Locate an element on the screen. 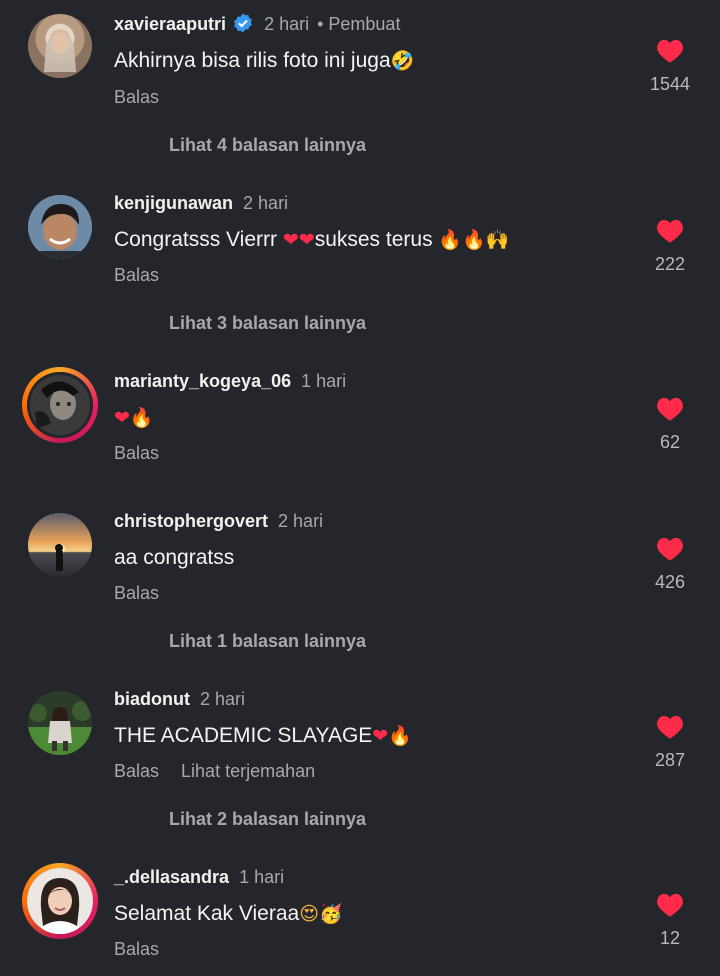 The height and width of the screenshot is (976, 720). comment-text-body: Akhirnya bisa rilis foto ini juga is located at coordinates (252, 60).